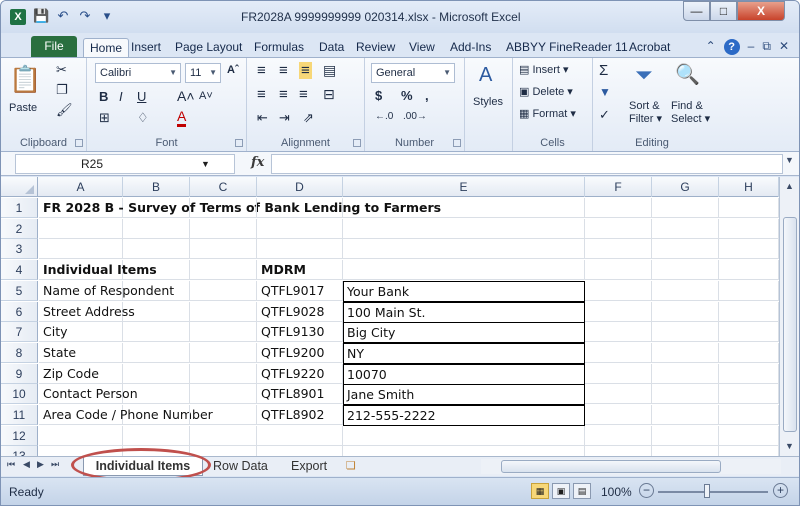  I want to click on cell-e12, so click(464, 435).